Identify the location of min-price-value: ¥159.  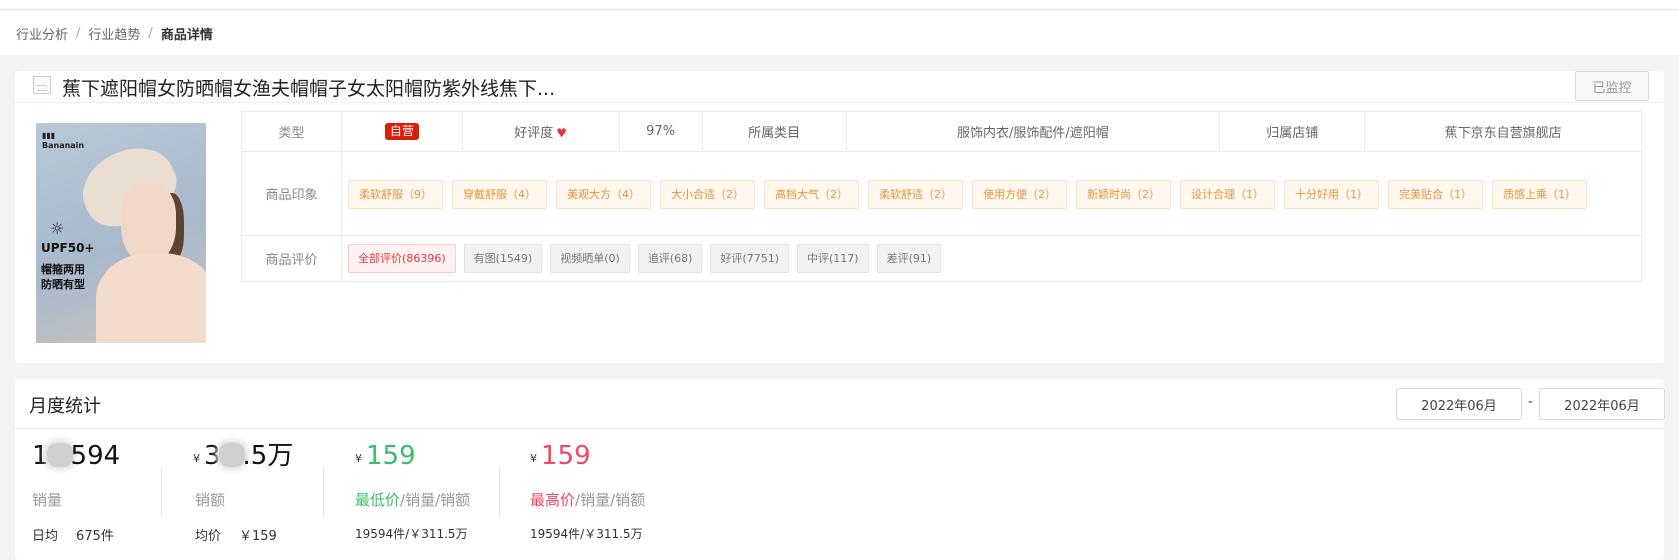
(385, 456).